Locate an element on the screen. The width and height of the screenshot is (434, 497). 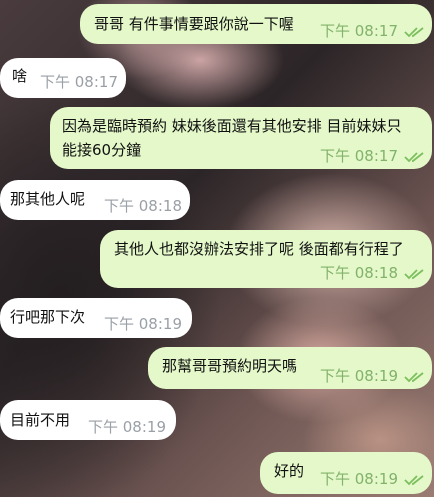
message-text-line: 能接60分鐘 is located at coordinates (102, 150).